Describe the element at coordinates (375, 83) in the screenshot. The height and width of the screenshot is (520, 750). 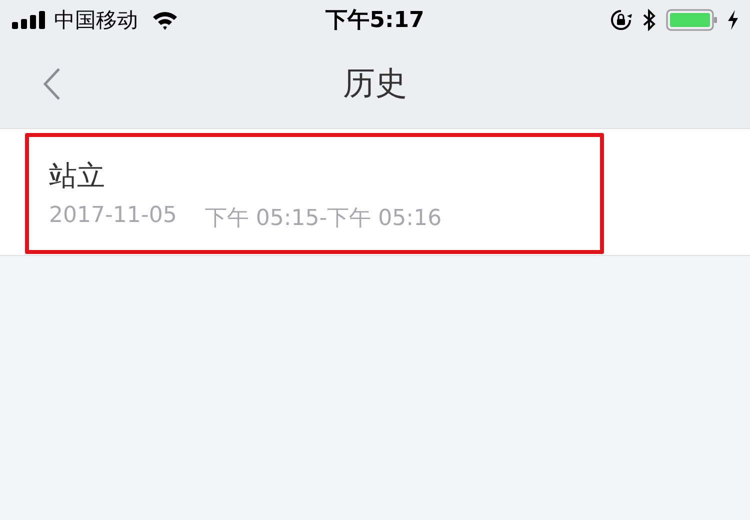
I see `page-title: 历史` at that location.